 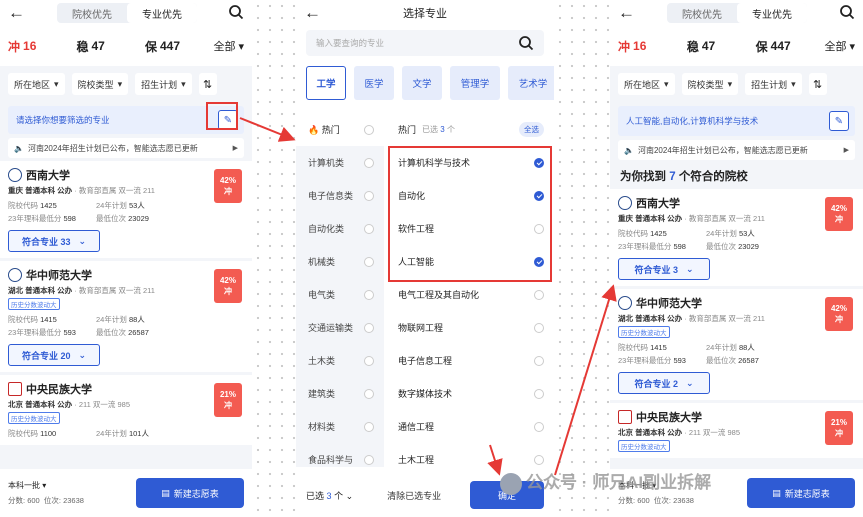 I want to click on discipline-tab-engineering: 工学, so click(x=326, y=83).